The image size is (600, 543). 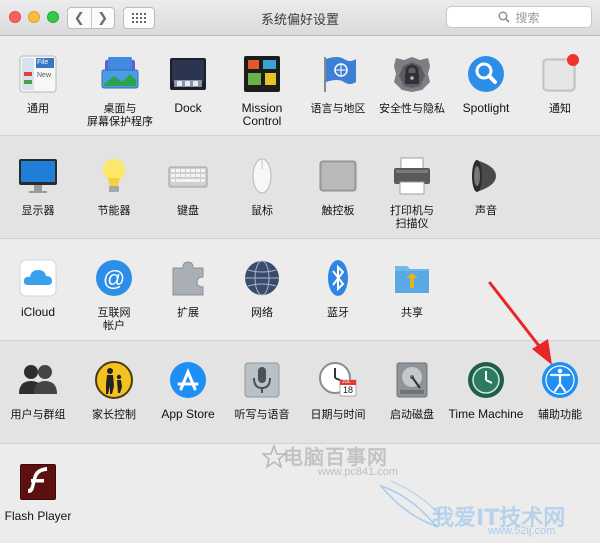 What do you see at coordinates (38, 482) in the screenshot?
I see `flash-player-icon` at bounding box center [38, 482].